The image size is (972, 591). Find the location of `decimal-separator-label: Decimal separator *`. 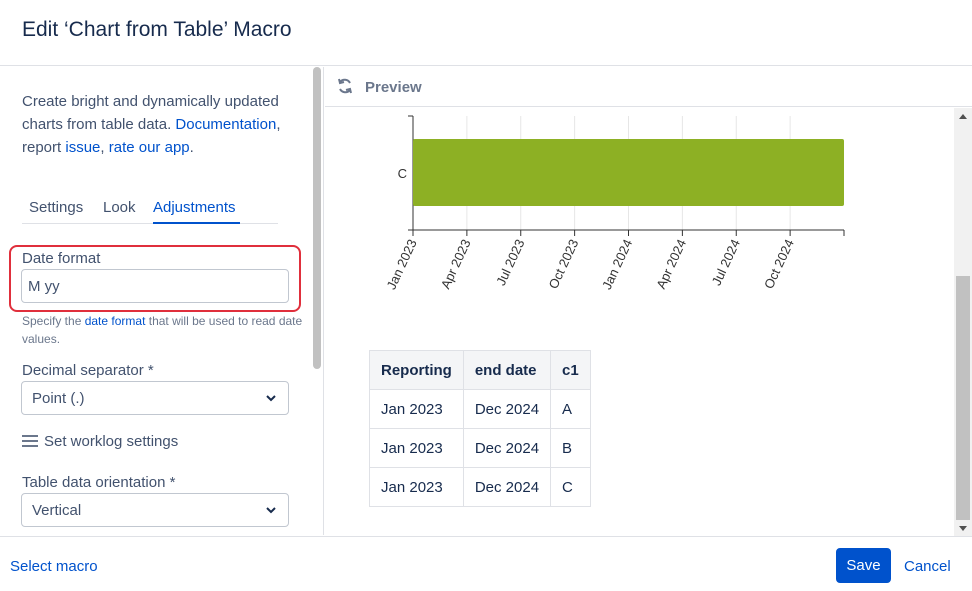

decimal-separator-label: Decimal separator * is located at coordinates (88, 370).